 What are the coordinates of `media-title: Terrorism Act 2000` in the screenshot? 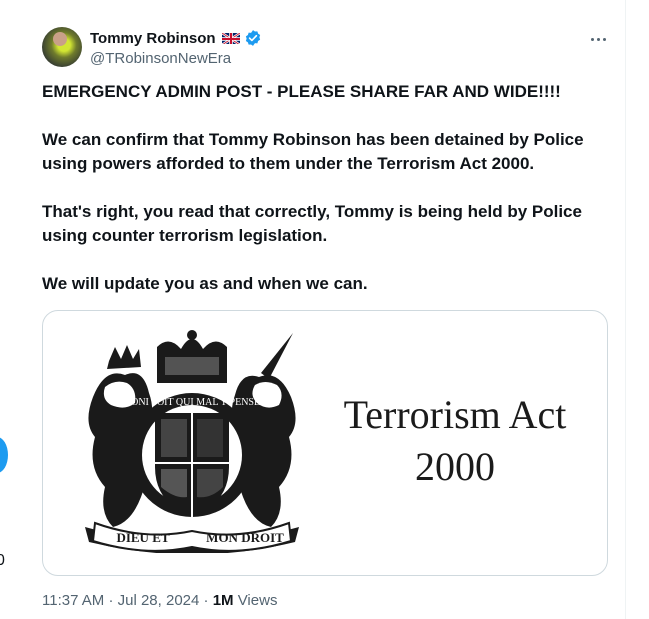 It's located at (455, 441).